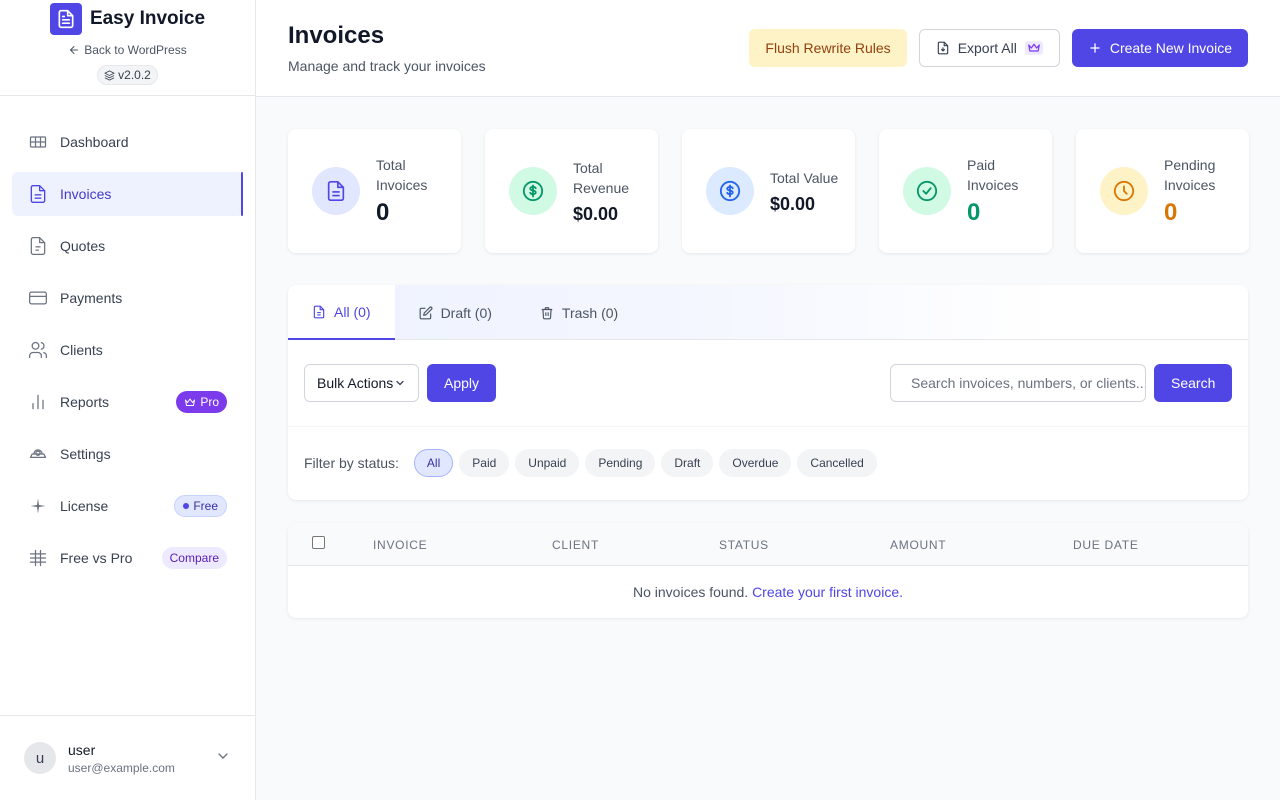 The height and width of the screenshot is (800, 1280). What do you see at coordinates (38, 454) in the screenshot?
I see `settings-icon` at bounding box center [38, 454].